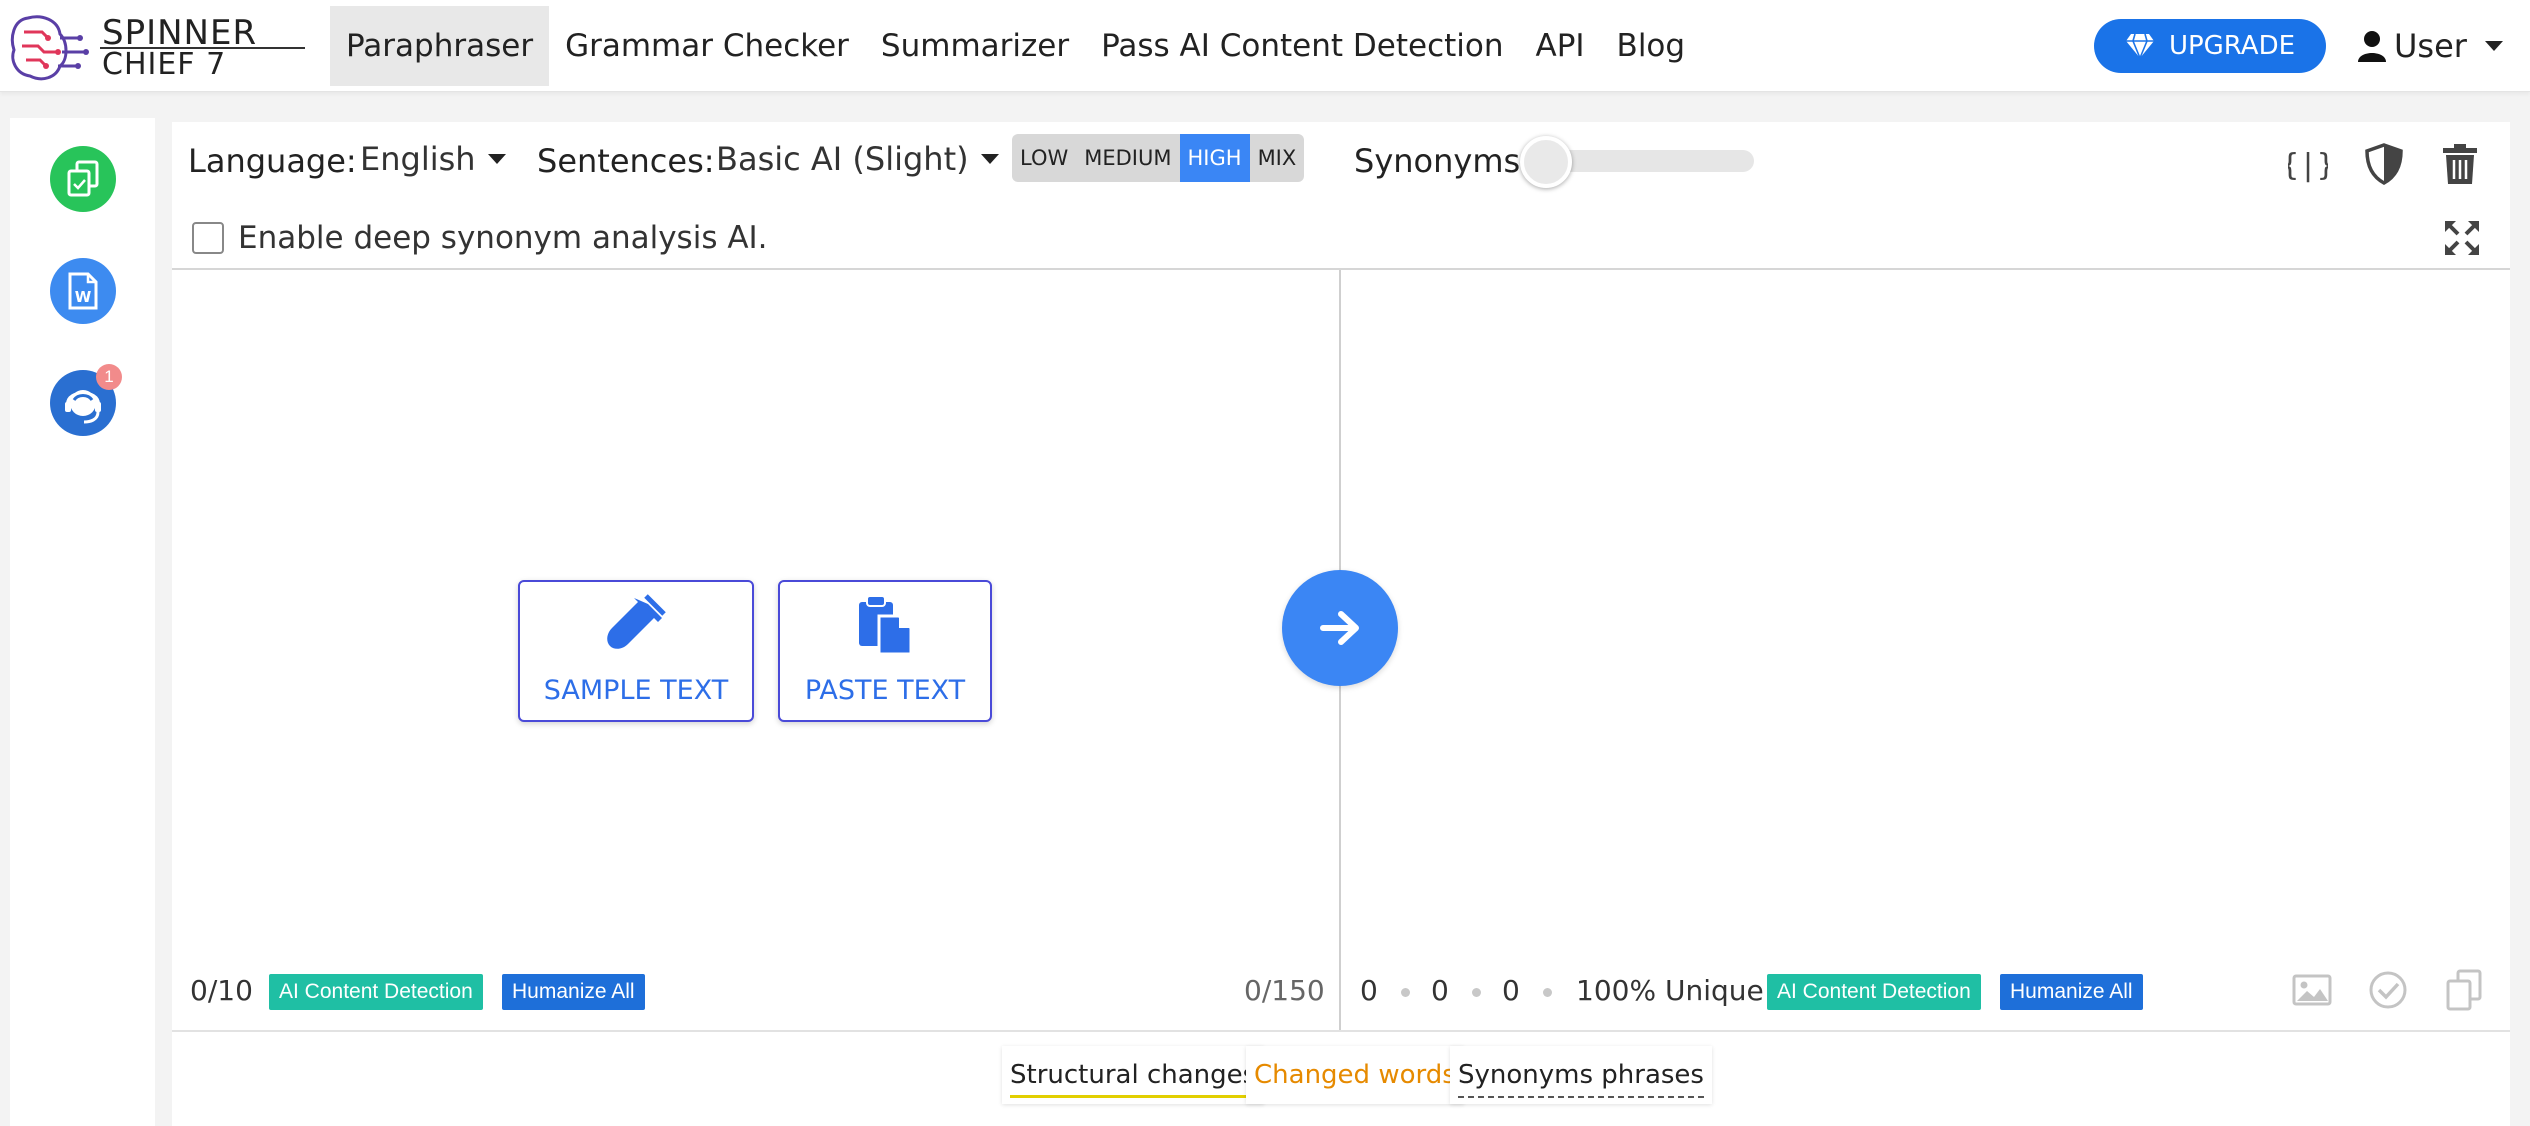 The width and height of the screenshot is (2530, 1126). What do you see at coordinates (1651, 46) in the screenshot?
I see `nav-blog: Blog` at bounding box center [1651, 46].